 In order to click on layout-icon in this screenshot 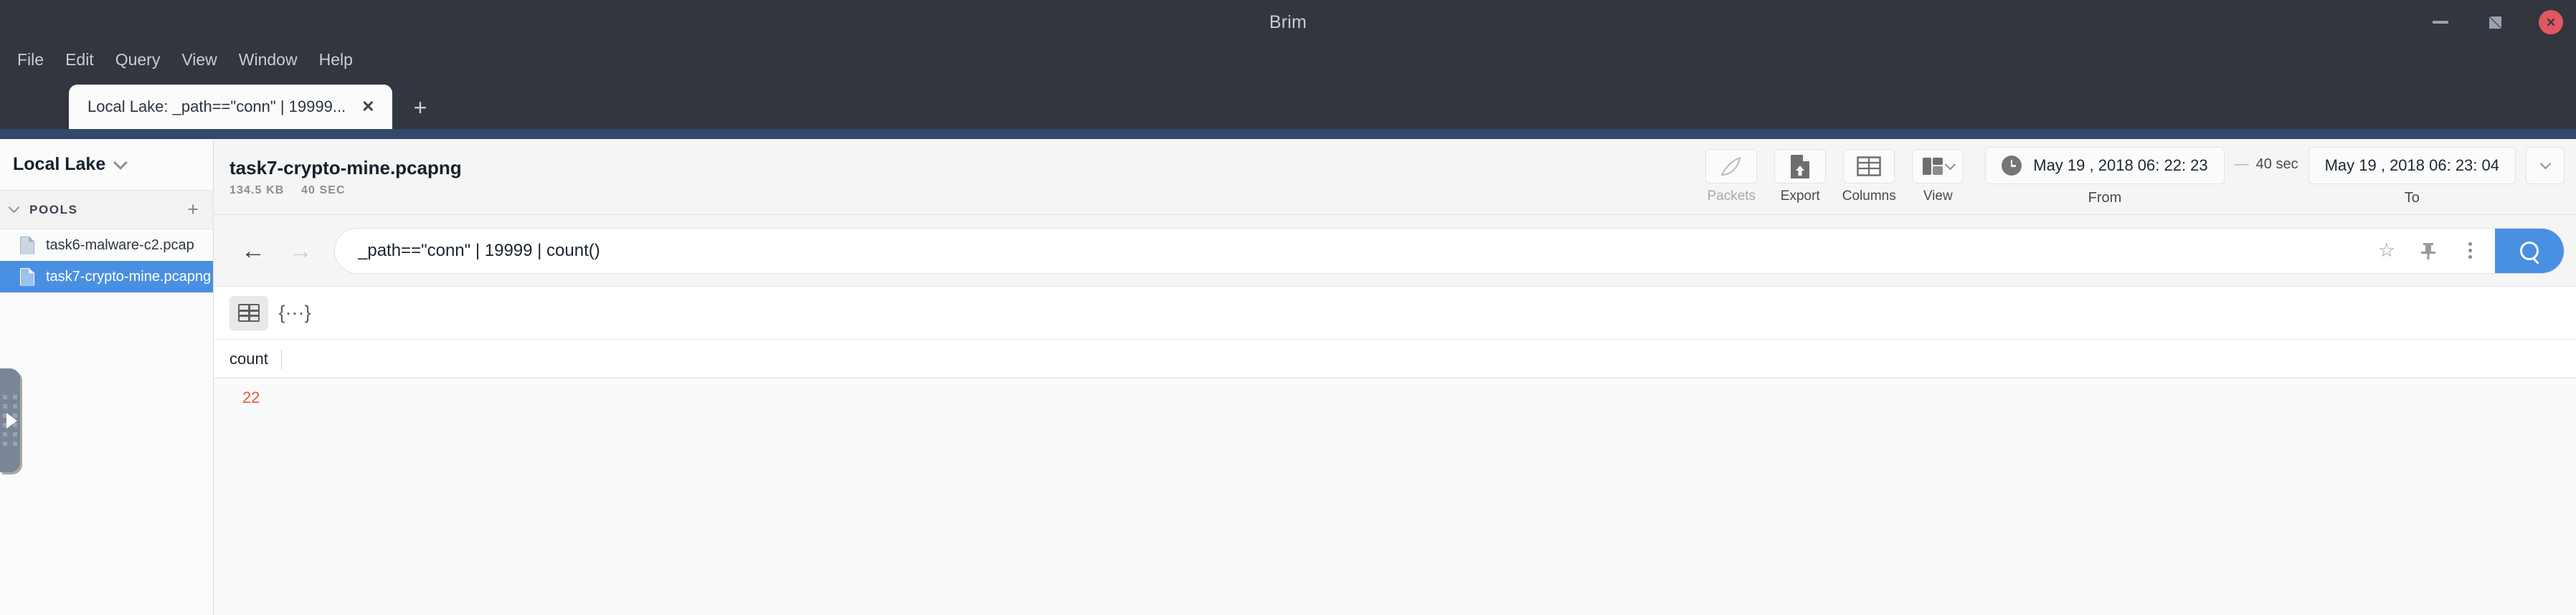, I will do `click(1938, 166)`.